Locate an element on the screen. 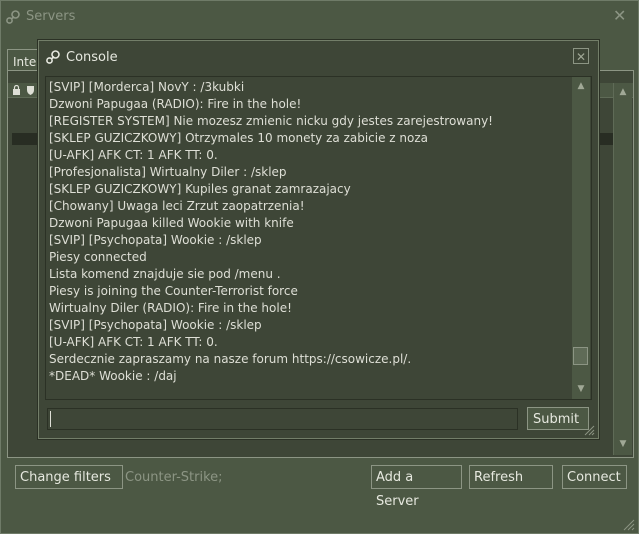 The width and height of the screenshot is (639, 534). servers-title-bar: Servers ✕ is located at coordinates (319, 17).